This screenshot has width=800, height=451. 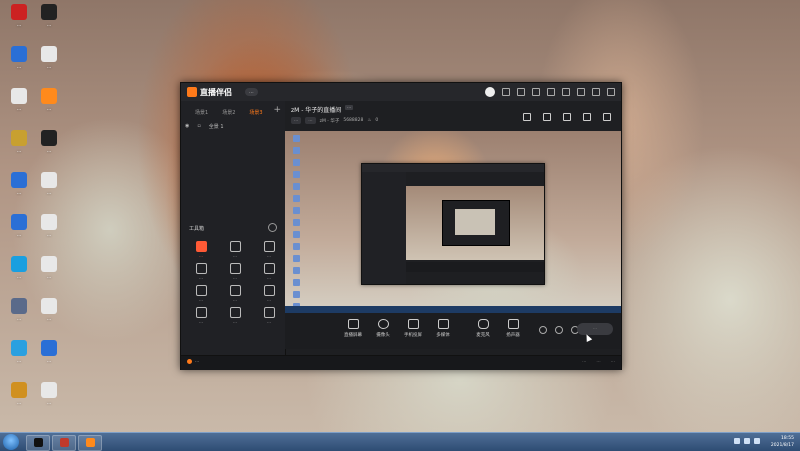 I want to click on gift-box-icon, so click(x=527, y=117).